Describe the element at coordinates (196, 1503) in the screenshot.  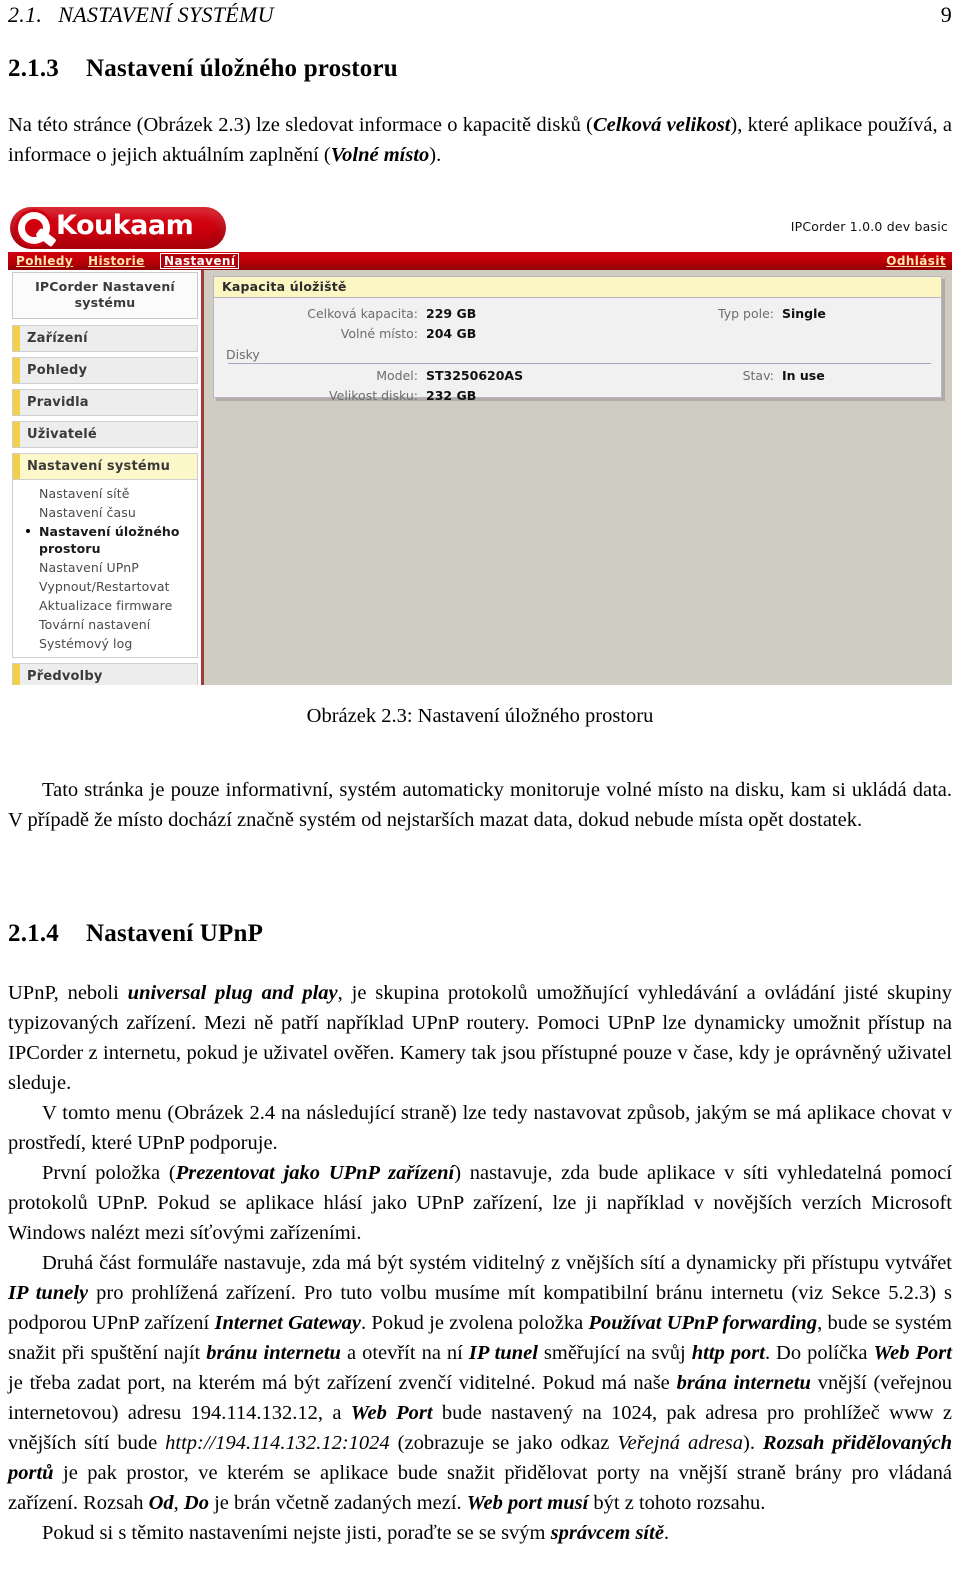
I see `upnp4-term-do: Do` at that location.